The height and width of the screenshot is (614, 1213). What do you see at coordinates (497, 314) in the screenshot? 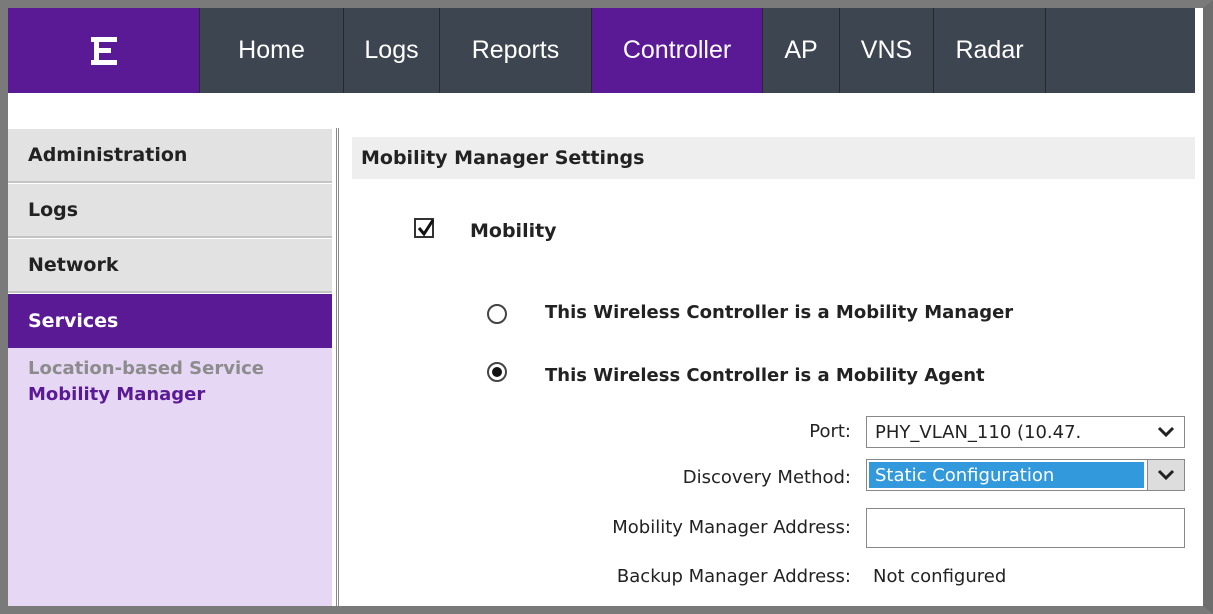
I see `mobility-manager-radio` at bounding box center [497, 314].